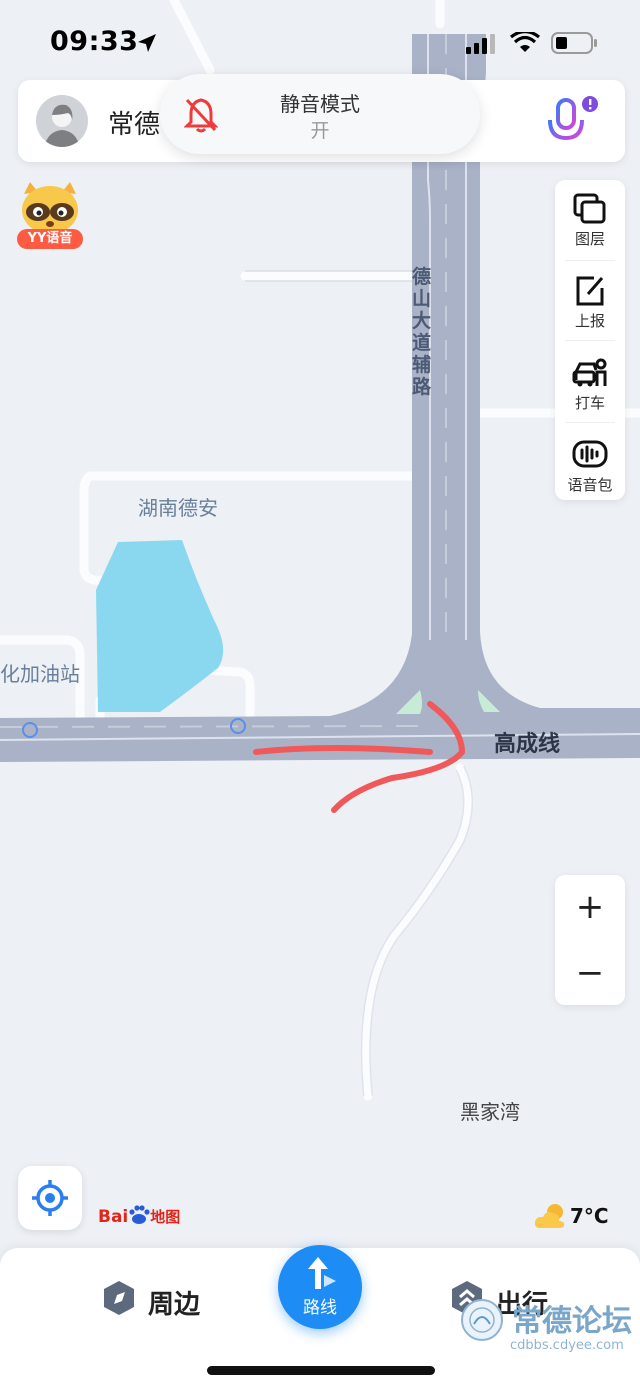  What do you see at coordinates (134, 122) in the screenshot?
I see `city-name: 常德` at bounding box center [134, 122].